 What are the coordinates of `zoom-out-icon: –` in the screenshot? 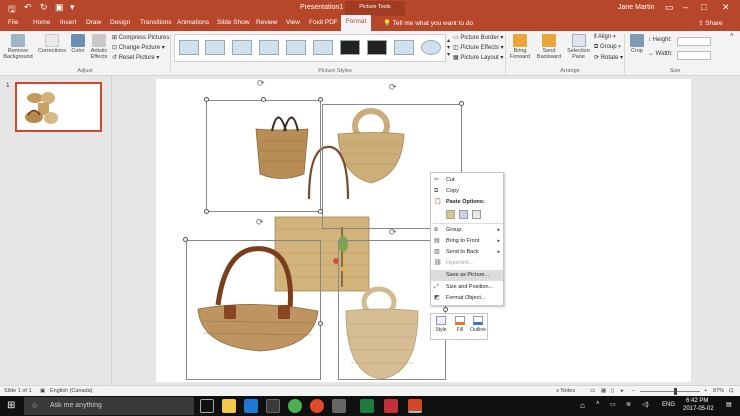 It's located at (633, 391).